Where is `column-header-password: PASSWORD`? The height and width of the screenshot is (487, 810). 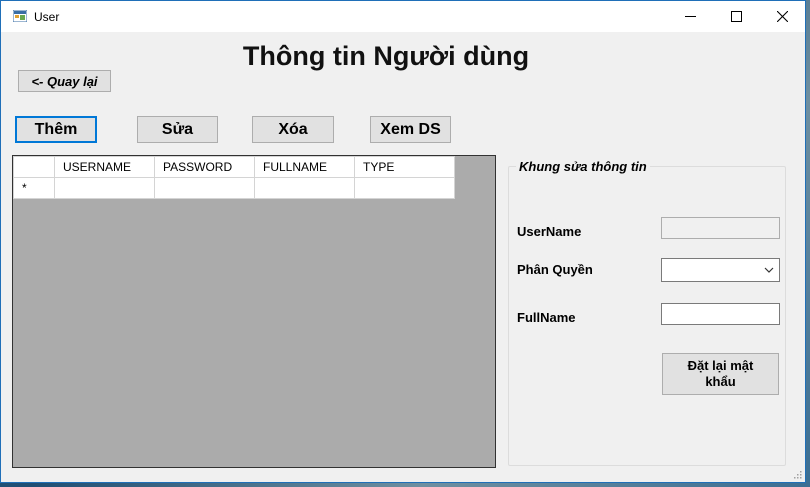
column-header-password: PASSWORD is located at coordinates (204, 167).